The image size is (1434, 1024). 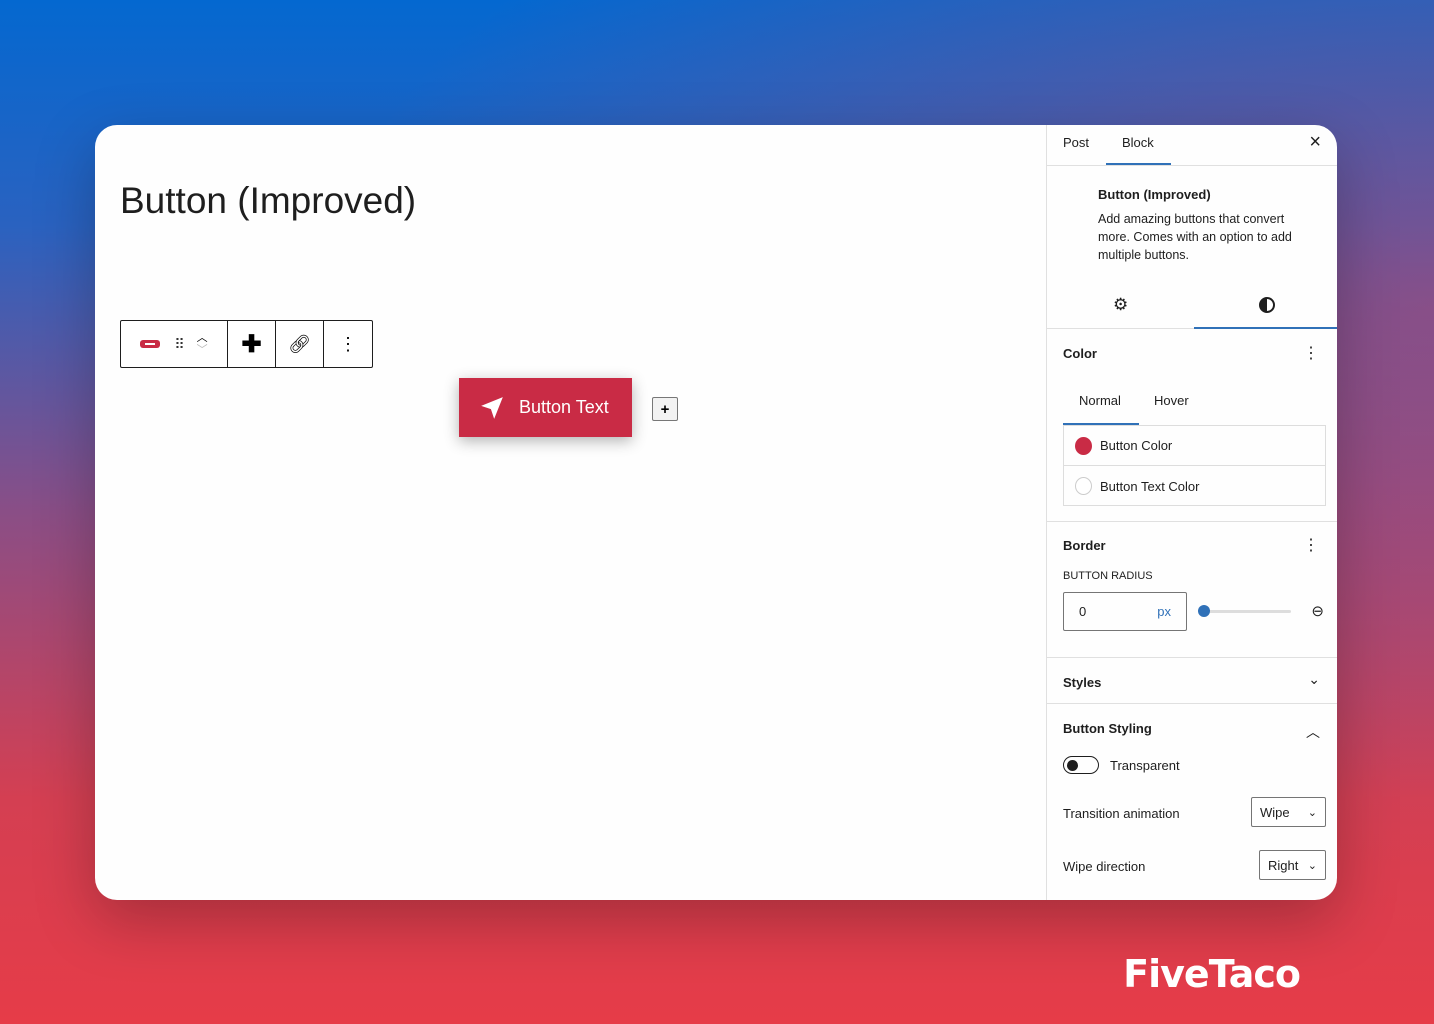 I want to click on button-color-item: Button Color, so click(x=1194, y=446).